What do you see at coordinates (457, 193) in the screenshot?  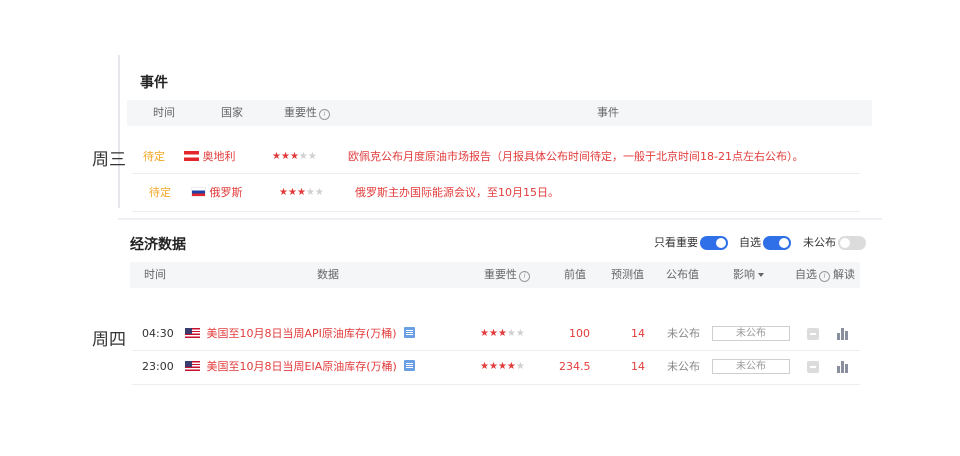 I see `event-text: 俄罗斯主办国际能源会议，至10月15日。` at bounding box center [457, 193].